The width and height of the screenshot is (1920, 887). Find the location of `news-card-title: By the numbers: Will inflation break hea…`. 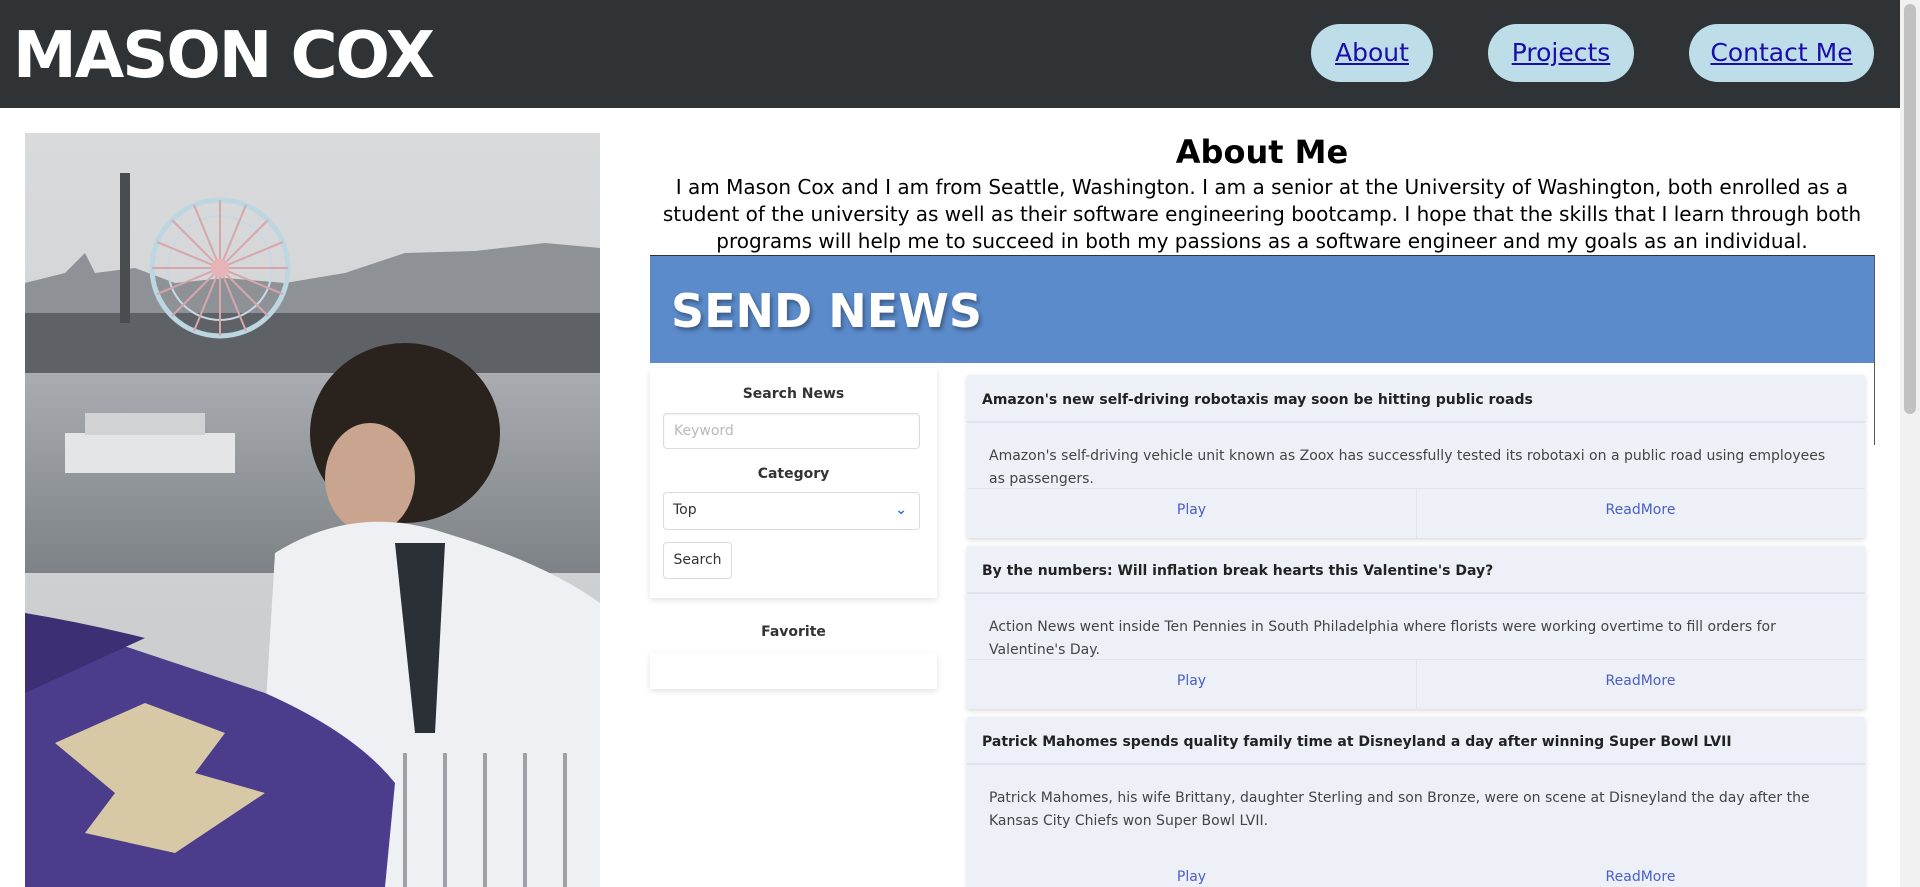

news-card-title: By the numbers: Will inflation break hea… is located at coordinates (1238, 571).